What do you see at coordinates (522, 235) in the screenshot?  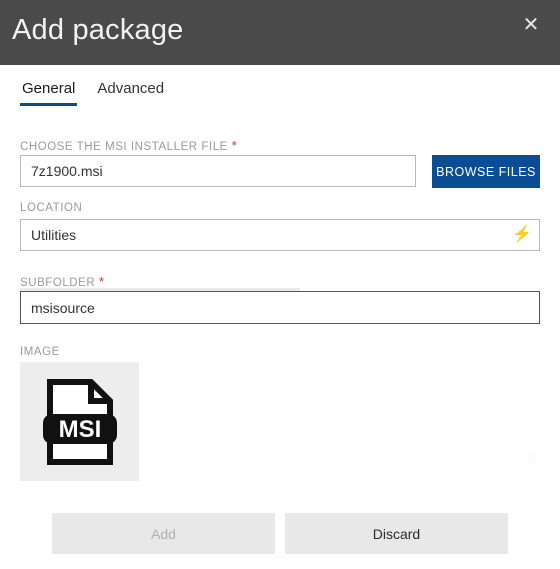 I see `lightning-bolt-icon: ⚡` at bounding box center [522, 235].